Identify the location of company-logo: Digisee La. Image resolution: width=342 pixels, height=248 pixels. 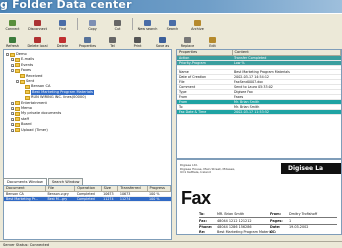
(311, 168).